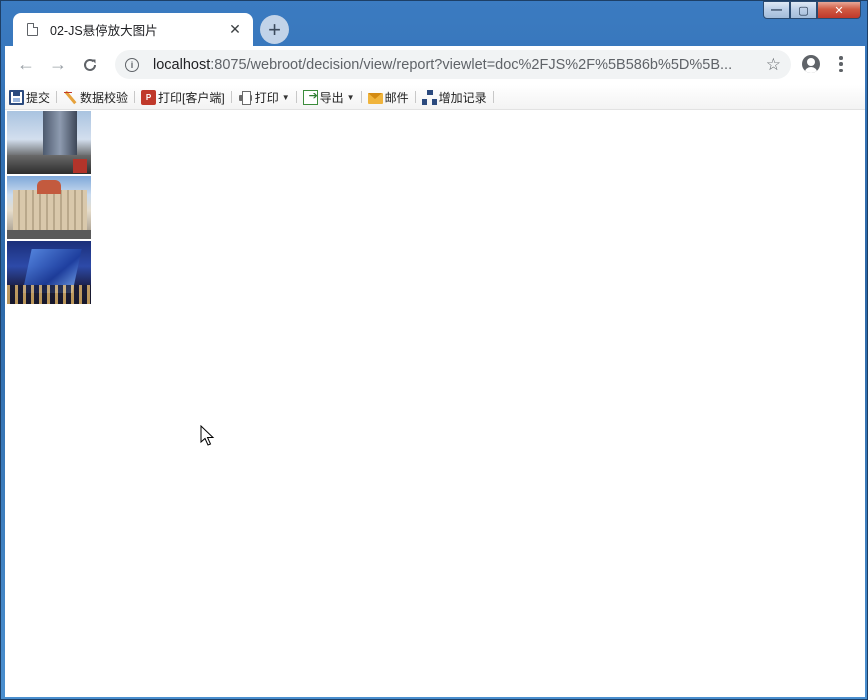  I want to click on page-icon, so click(32, 29).